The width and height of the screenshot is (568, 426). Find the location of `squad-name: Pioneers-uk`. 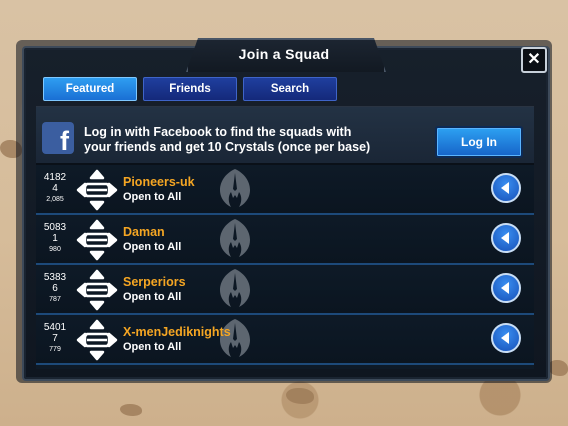

squad-name: Pioneers-uk is located at coordinates (159, 182).